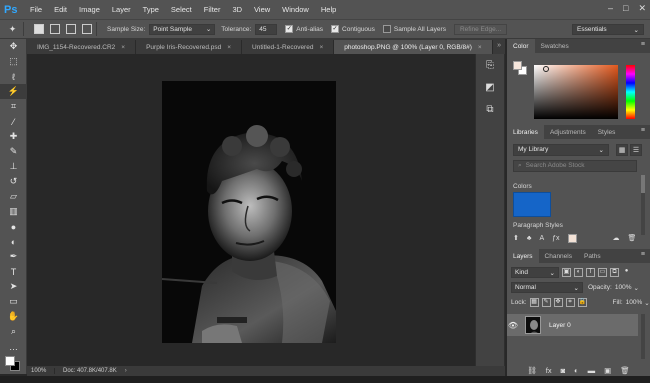  I want to click on link-layers-icon: ⛓, so click(532, 370).